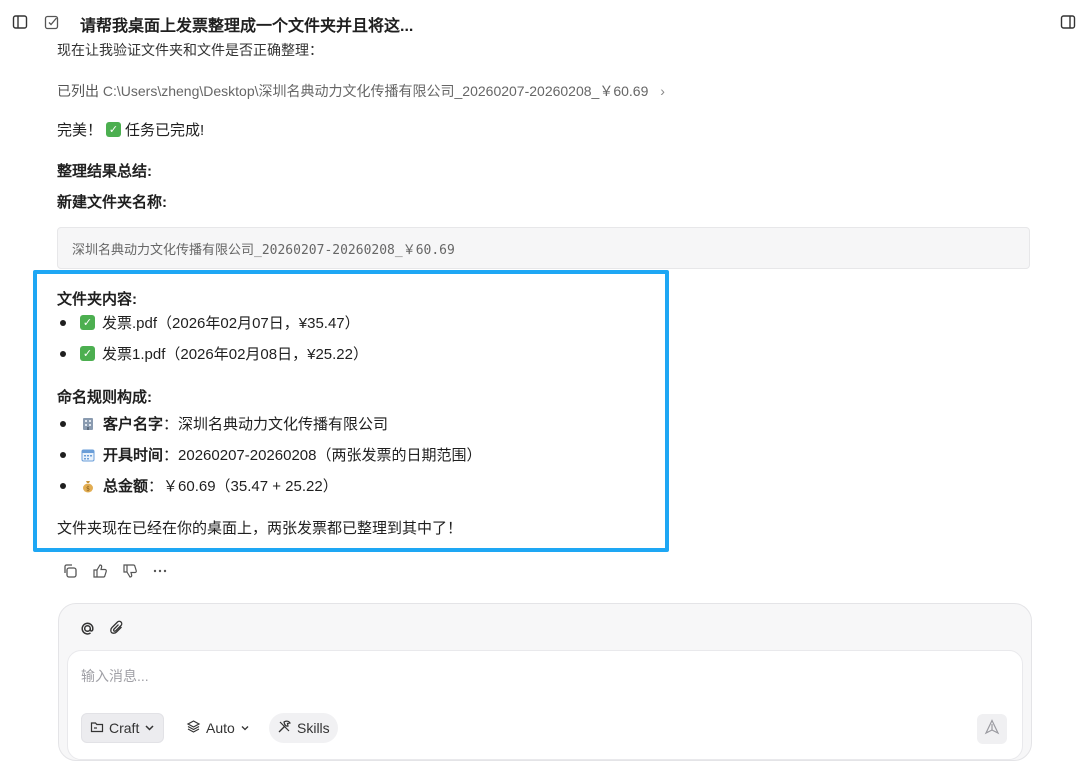 This screenshot has height=761, width=1080. I want to click on layers-icon, so click(193, 728).